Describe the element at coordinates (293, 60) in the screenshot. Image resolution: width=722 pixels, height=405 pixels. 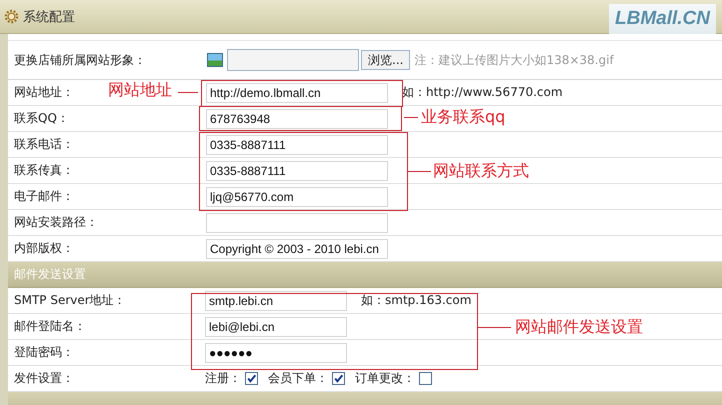
I see `file-field` at that location.